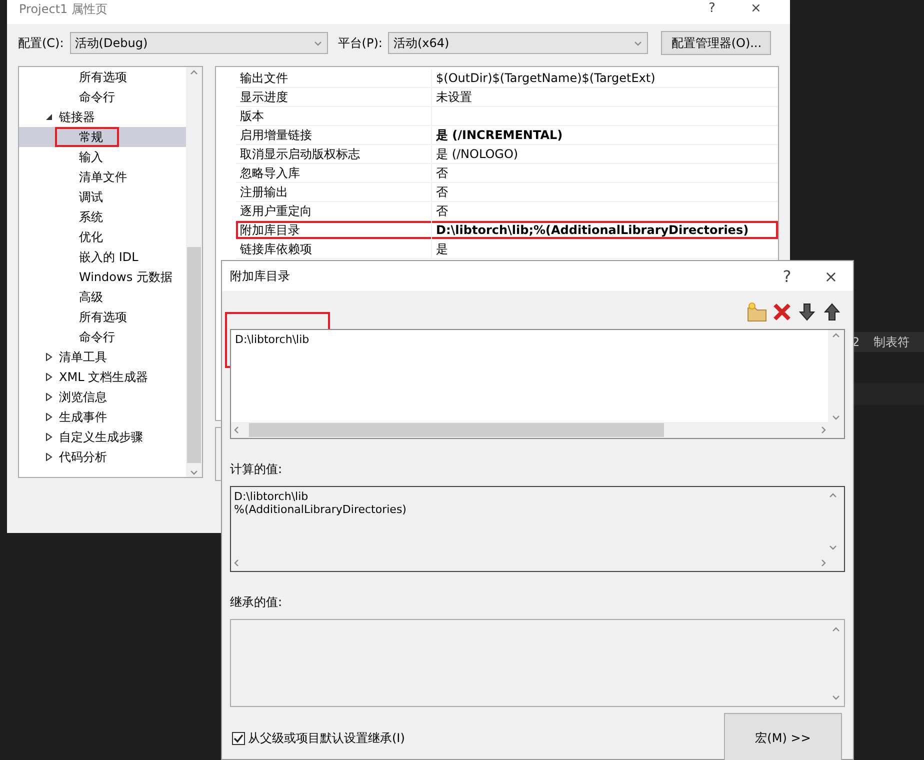 Image resolution: width=924 pixels, height=760 pixels. I want to click on property-row: 忽略导入库 否, so click(507, 173).